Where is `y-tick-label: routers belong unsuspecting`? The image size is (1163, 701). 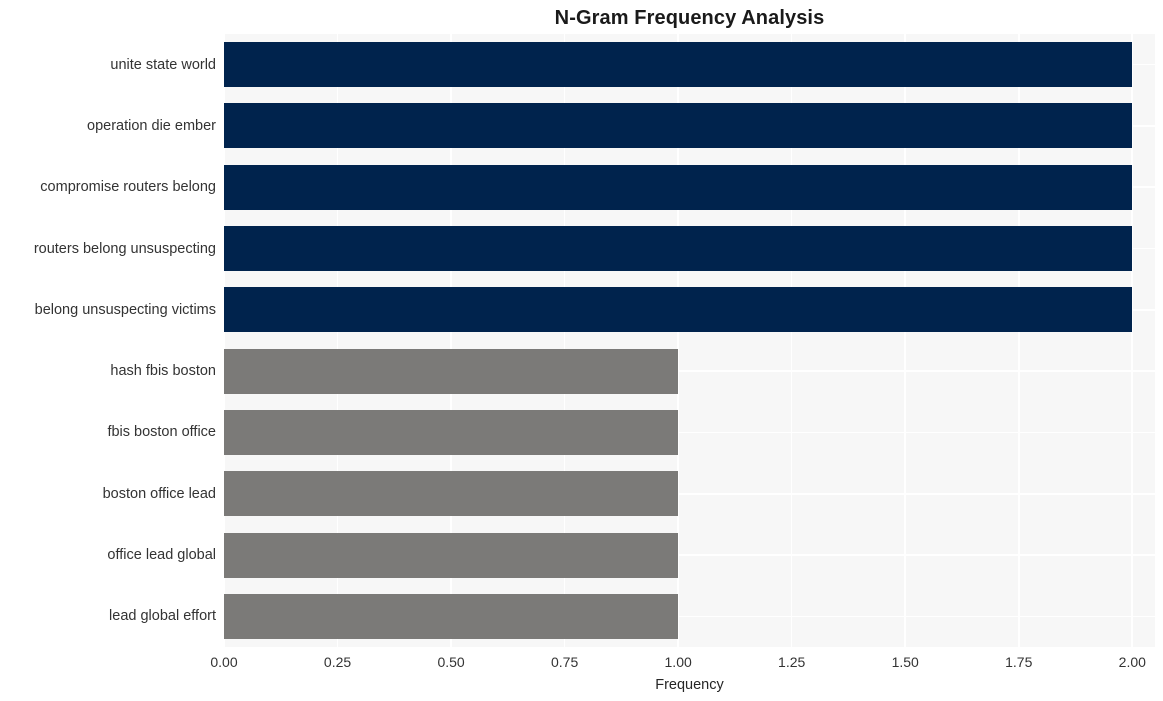
y-tick-label: routers belong unsuspecting is located at coordinates (124, 248).